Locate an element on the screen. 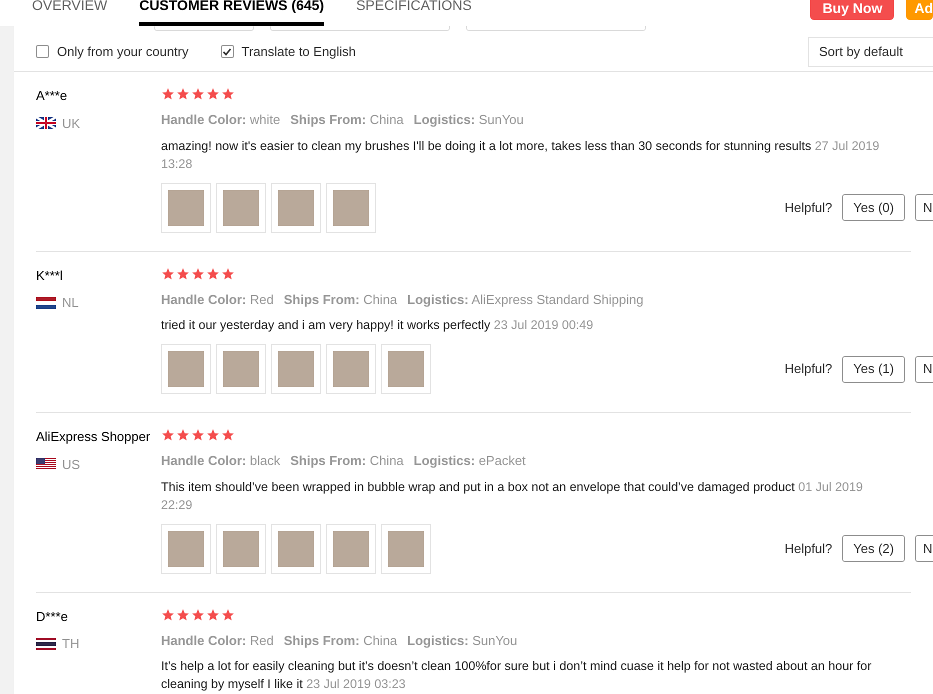  reviewer-name: D***e is located at coordinates (52, 617).